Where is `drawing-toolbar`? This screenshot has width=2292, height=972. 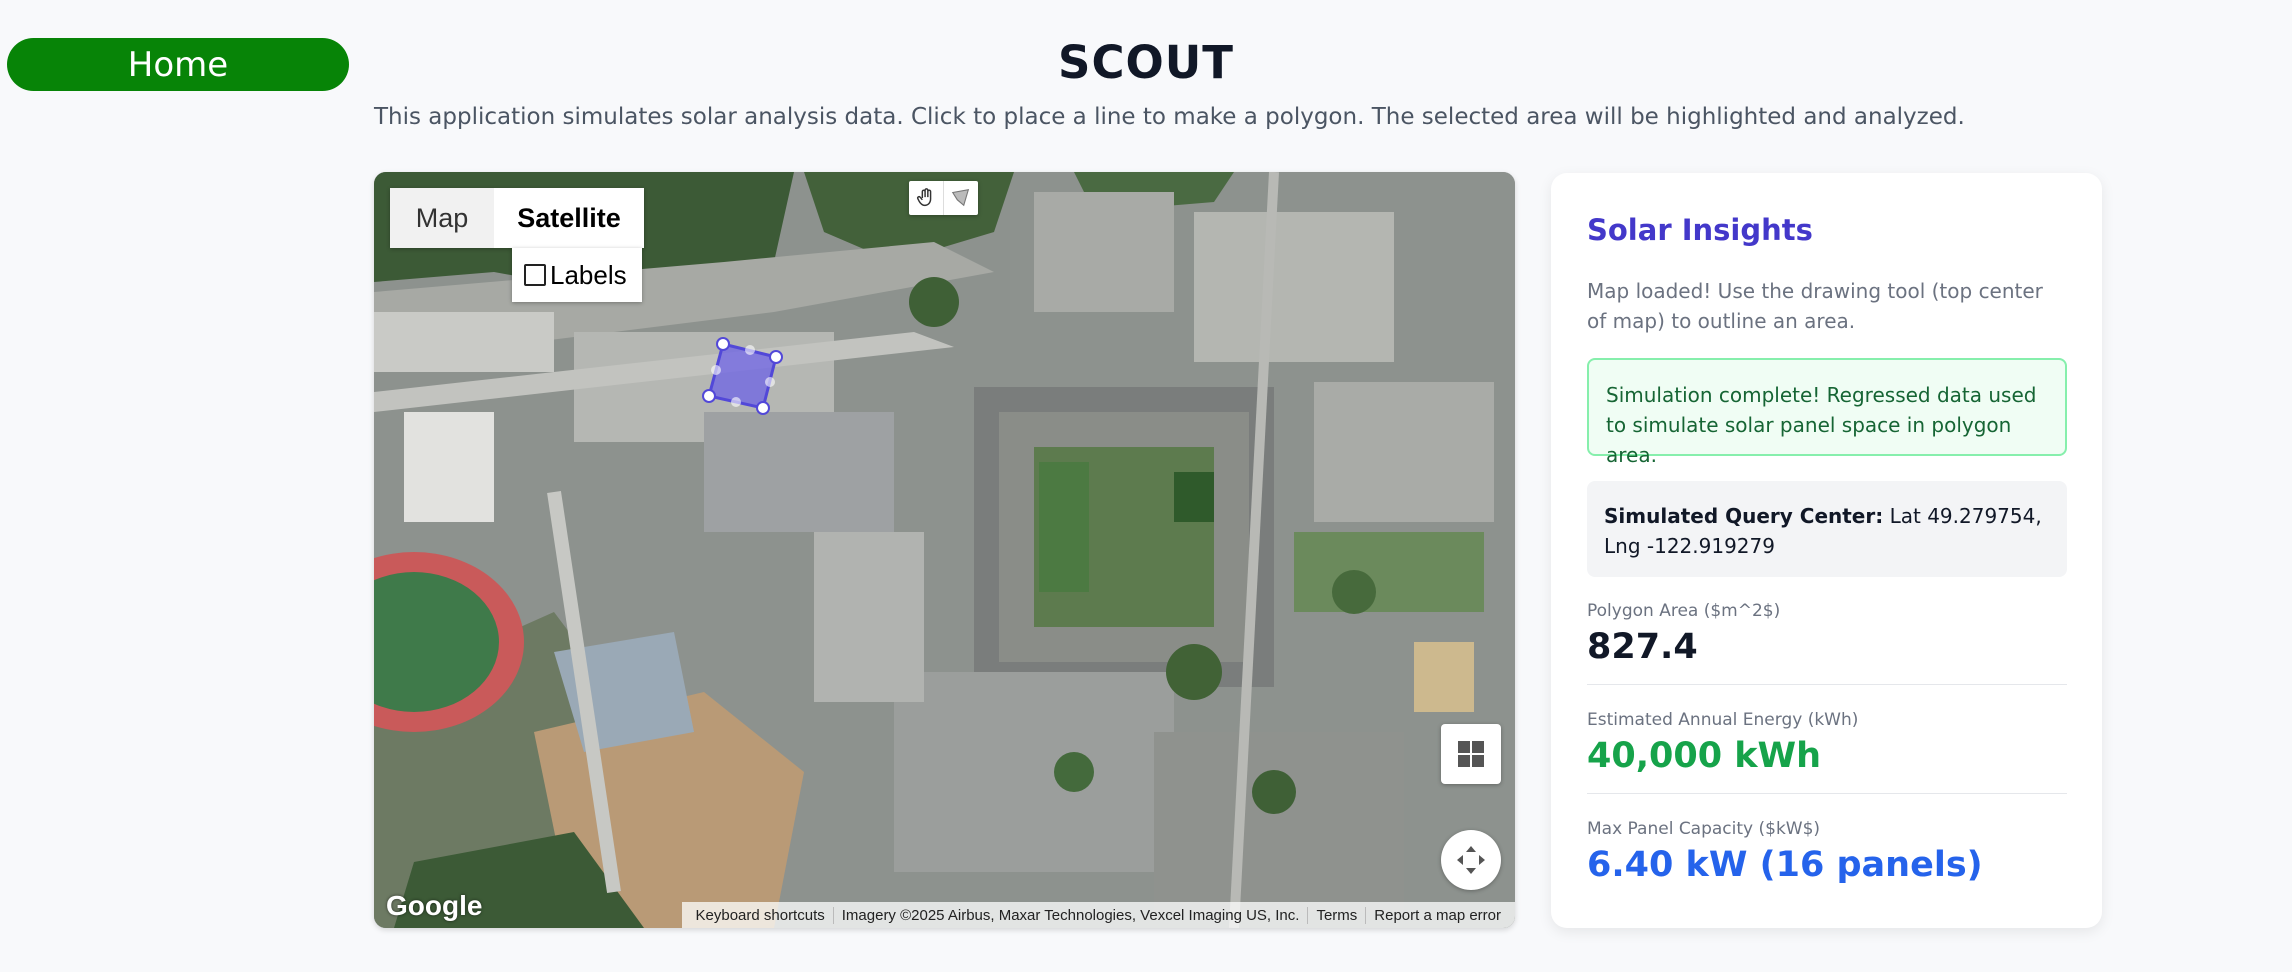
drawing-toolbar is located at coordinates (943, 198).